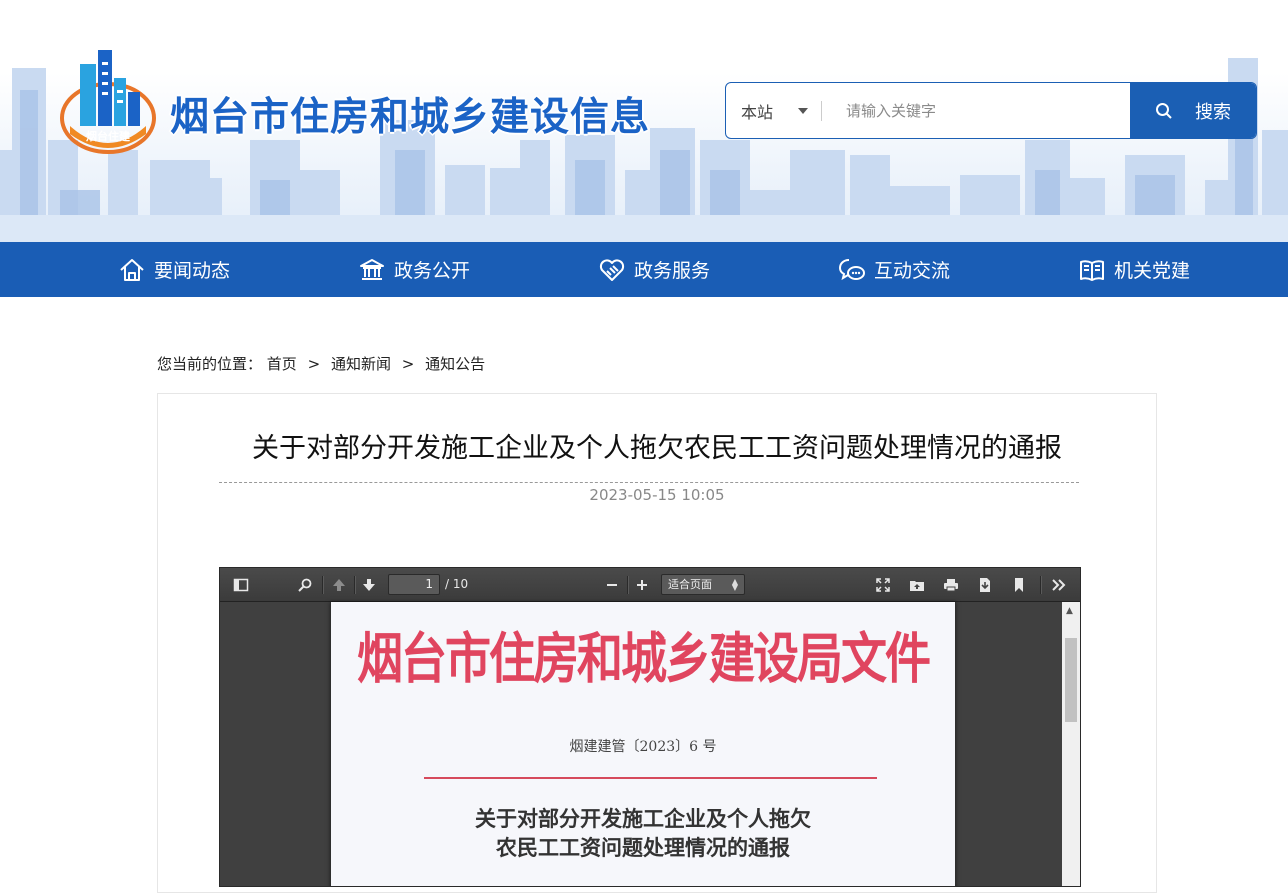  I want to click on printer-icon, so click(951, 585).